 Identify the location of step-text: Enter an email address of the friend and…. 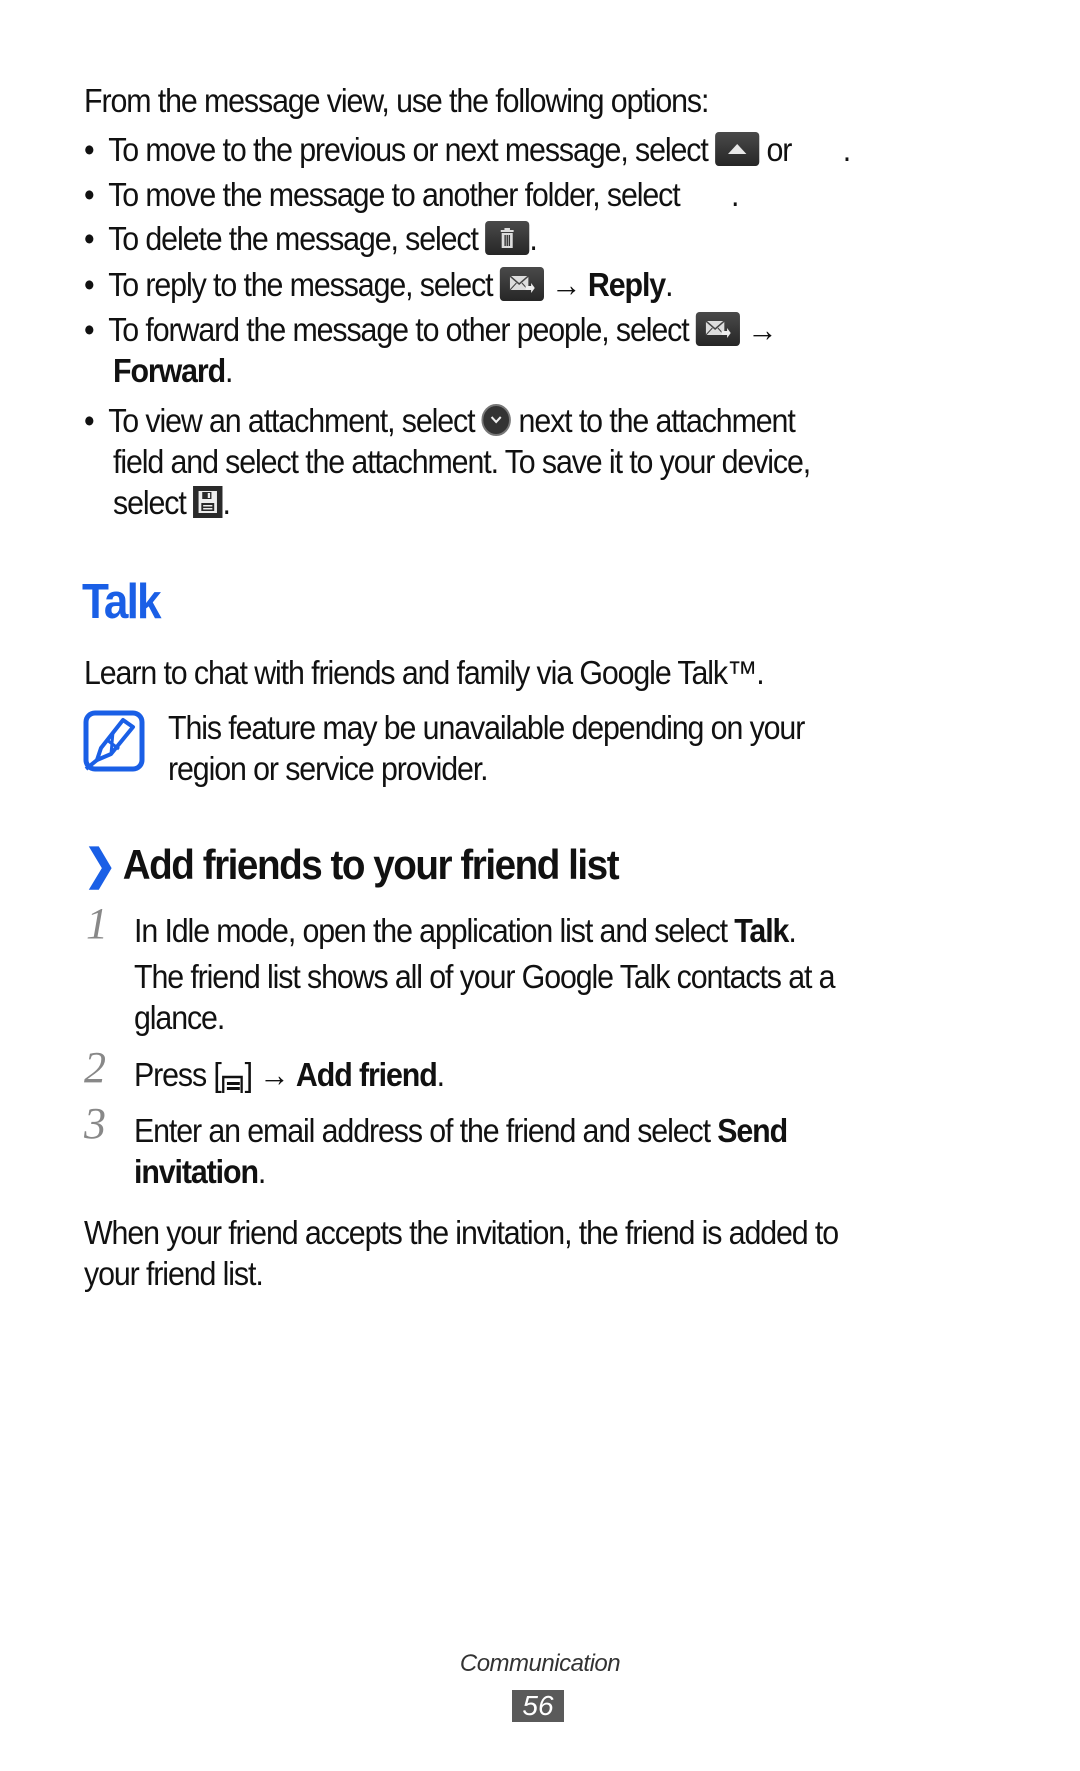
(422, 1130).